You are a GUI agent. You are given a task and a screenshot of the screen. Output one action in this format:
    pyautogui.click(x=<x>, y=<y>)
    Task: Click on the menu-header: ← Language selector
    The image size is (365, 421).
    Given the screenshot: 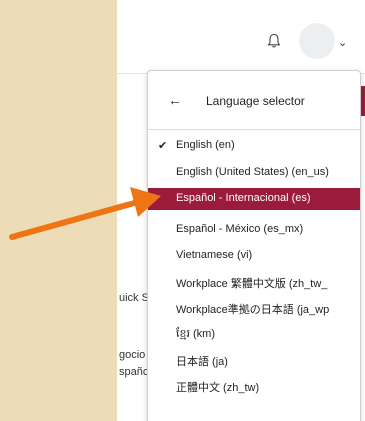 What is the action you would take?
    pyautogui.click(x=254, y=100)
    